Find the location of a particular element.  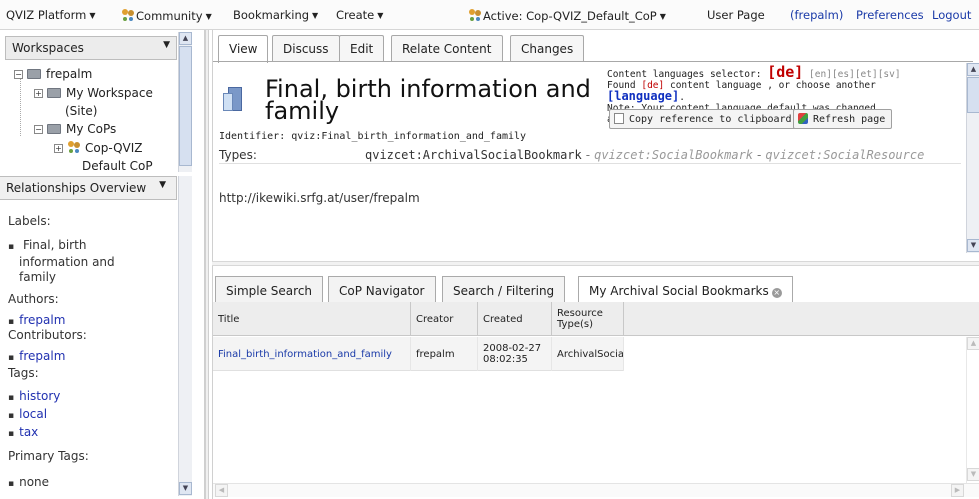

user-name-link: (frepalm) is located at coordinates (816, 15).